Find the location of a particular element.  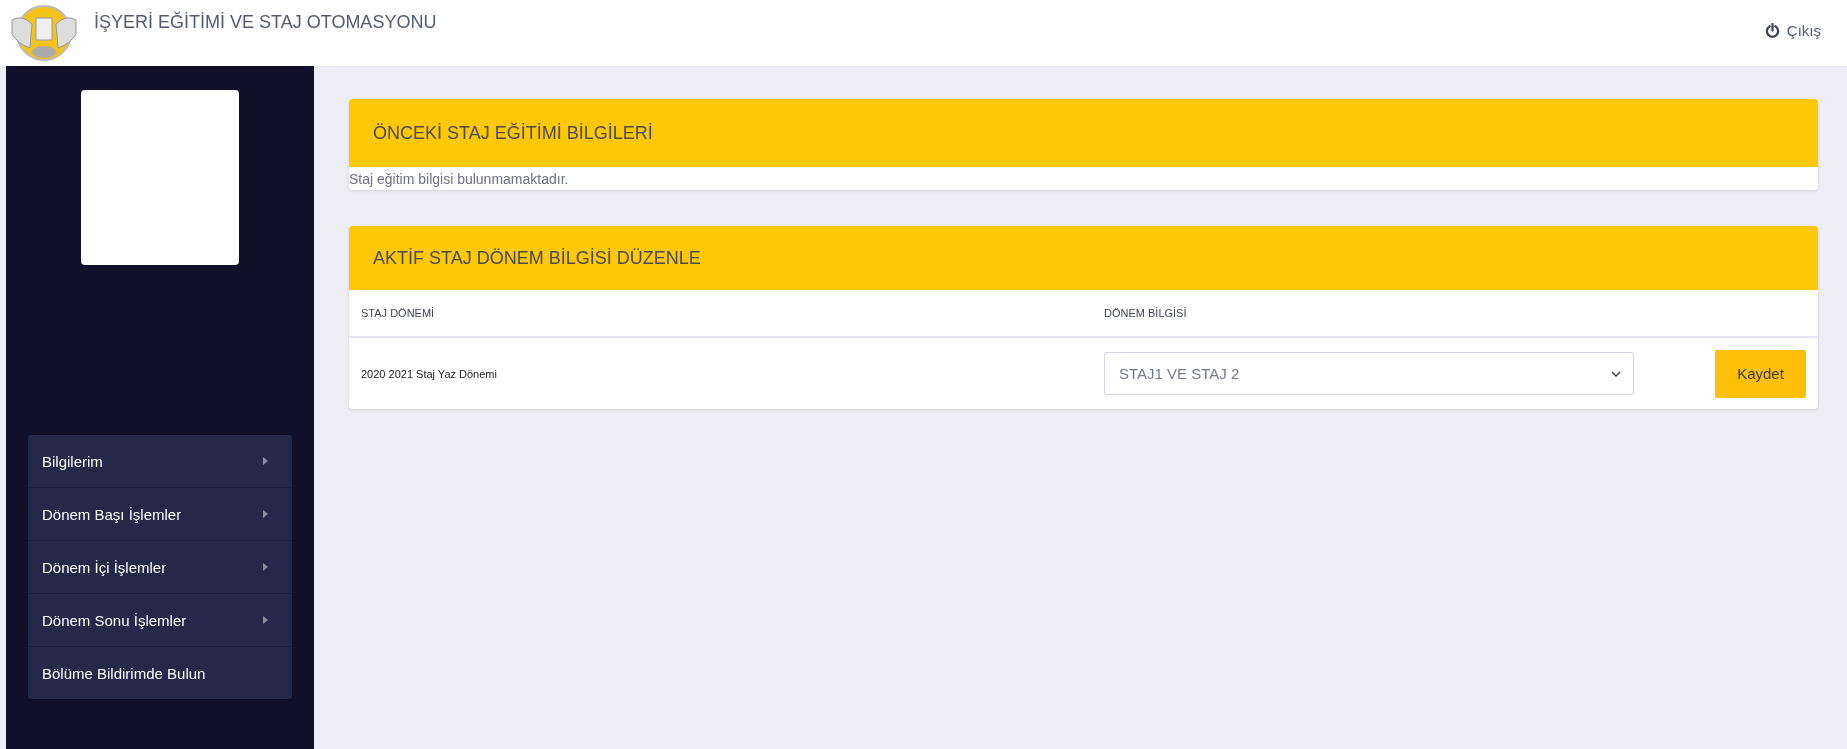

power-icon is located at coordinates (1772, 30).